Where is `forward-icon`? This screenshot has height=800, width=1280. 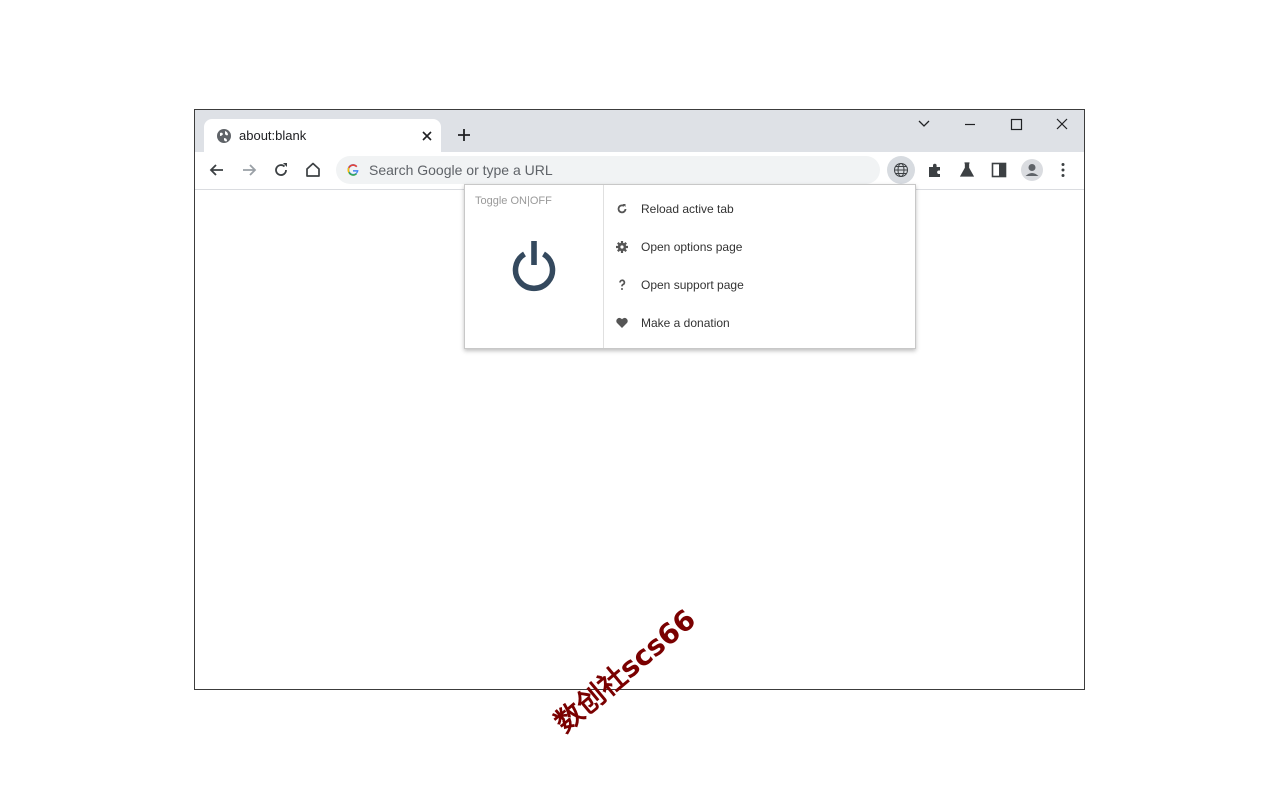 forward-icon is located at coordinates (249, 170).